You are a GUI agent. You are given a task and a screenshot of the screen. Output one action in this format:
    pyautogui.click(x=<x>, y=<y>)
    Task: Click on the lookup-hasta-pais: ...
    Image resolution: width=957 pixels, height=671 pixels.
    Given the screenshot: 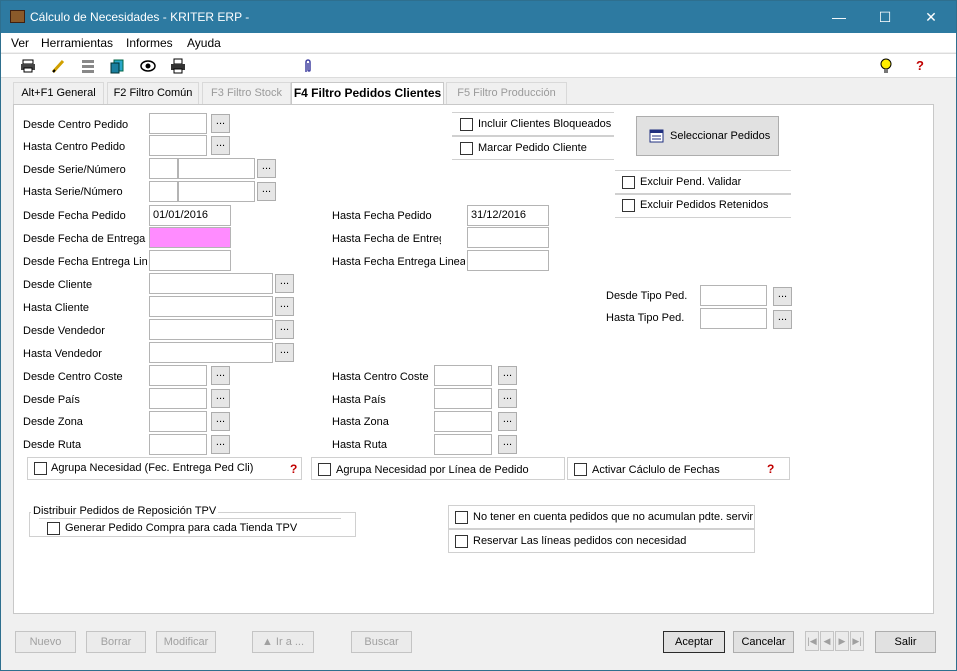 What is the action you would take?
    pyautogui.click(x=507, y=398)
    